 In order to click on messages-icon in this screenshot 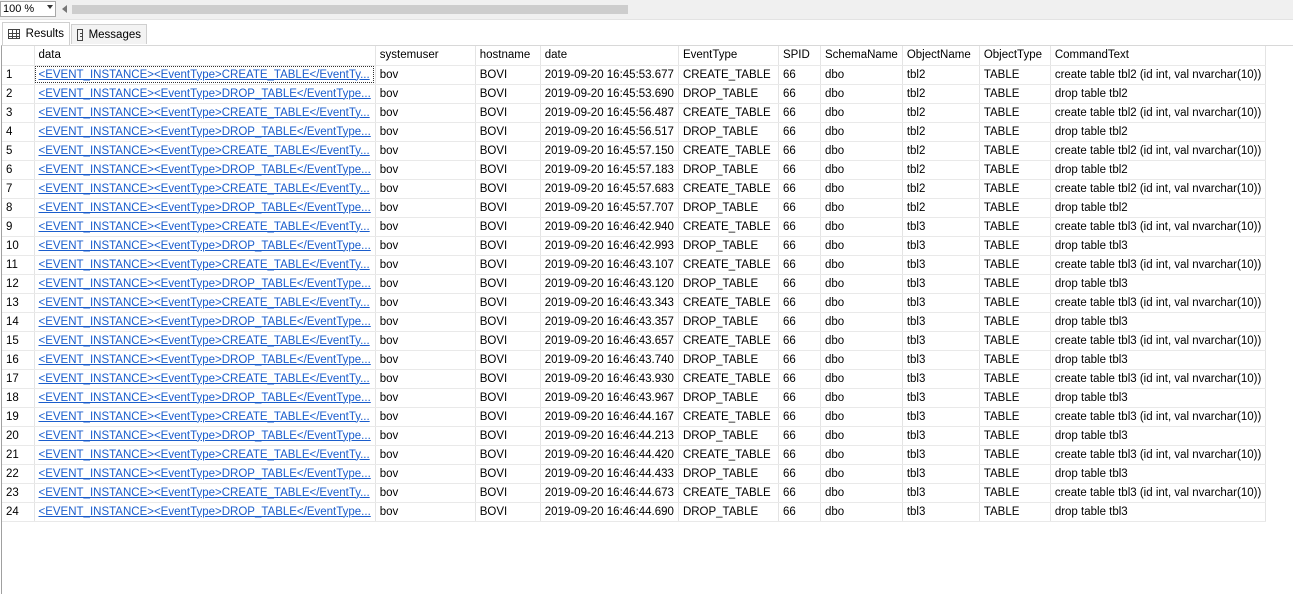, I will do `click(80, 34)`.